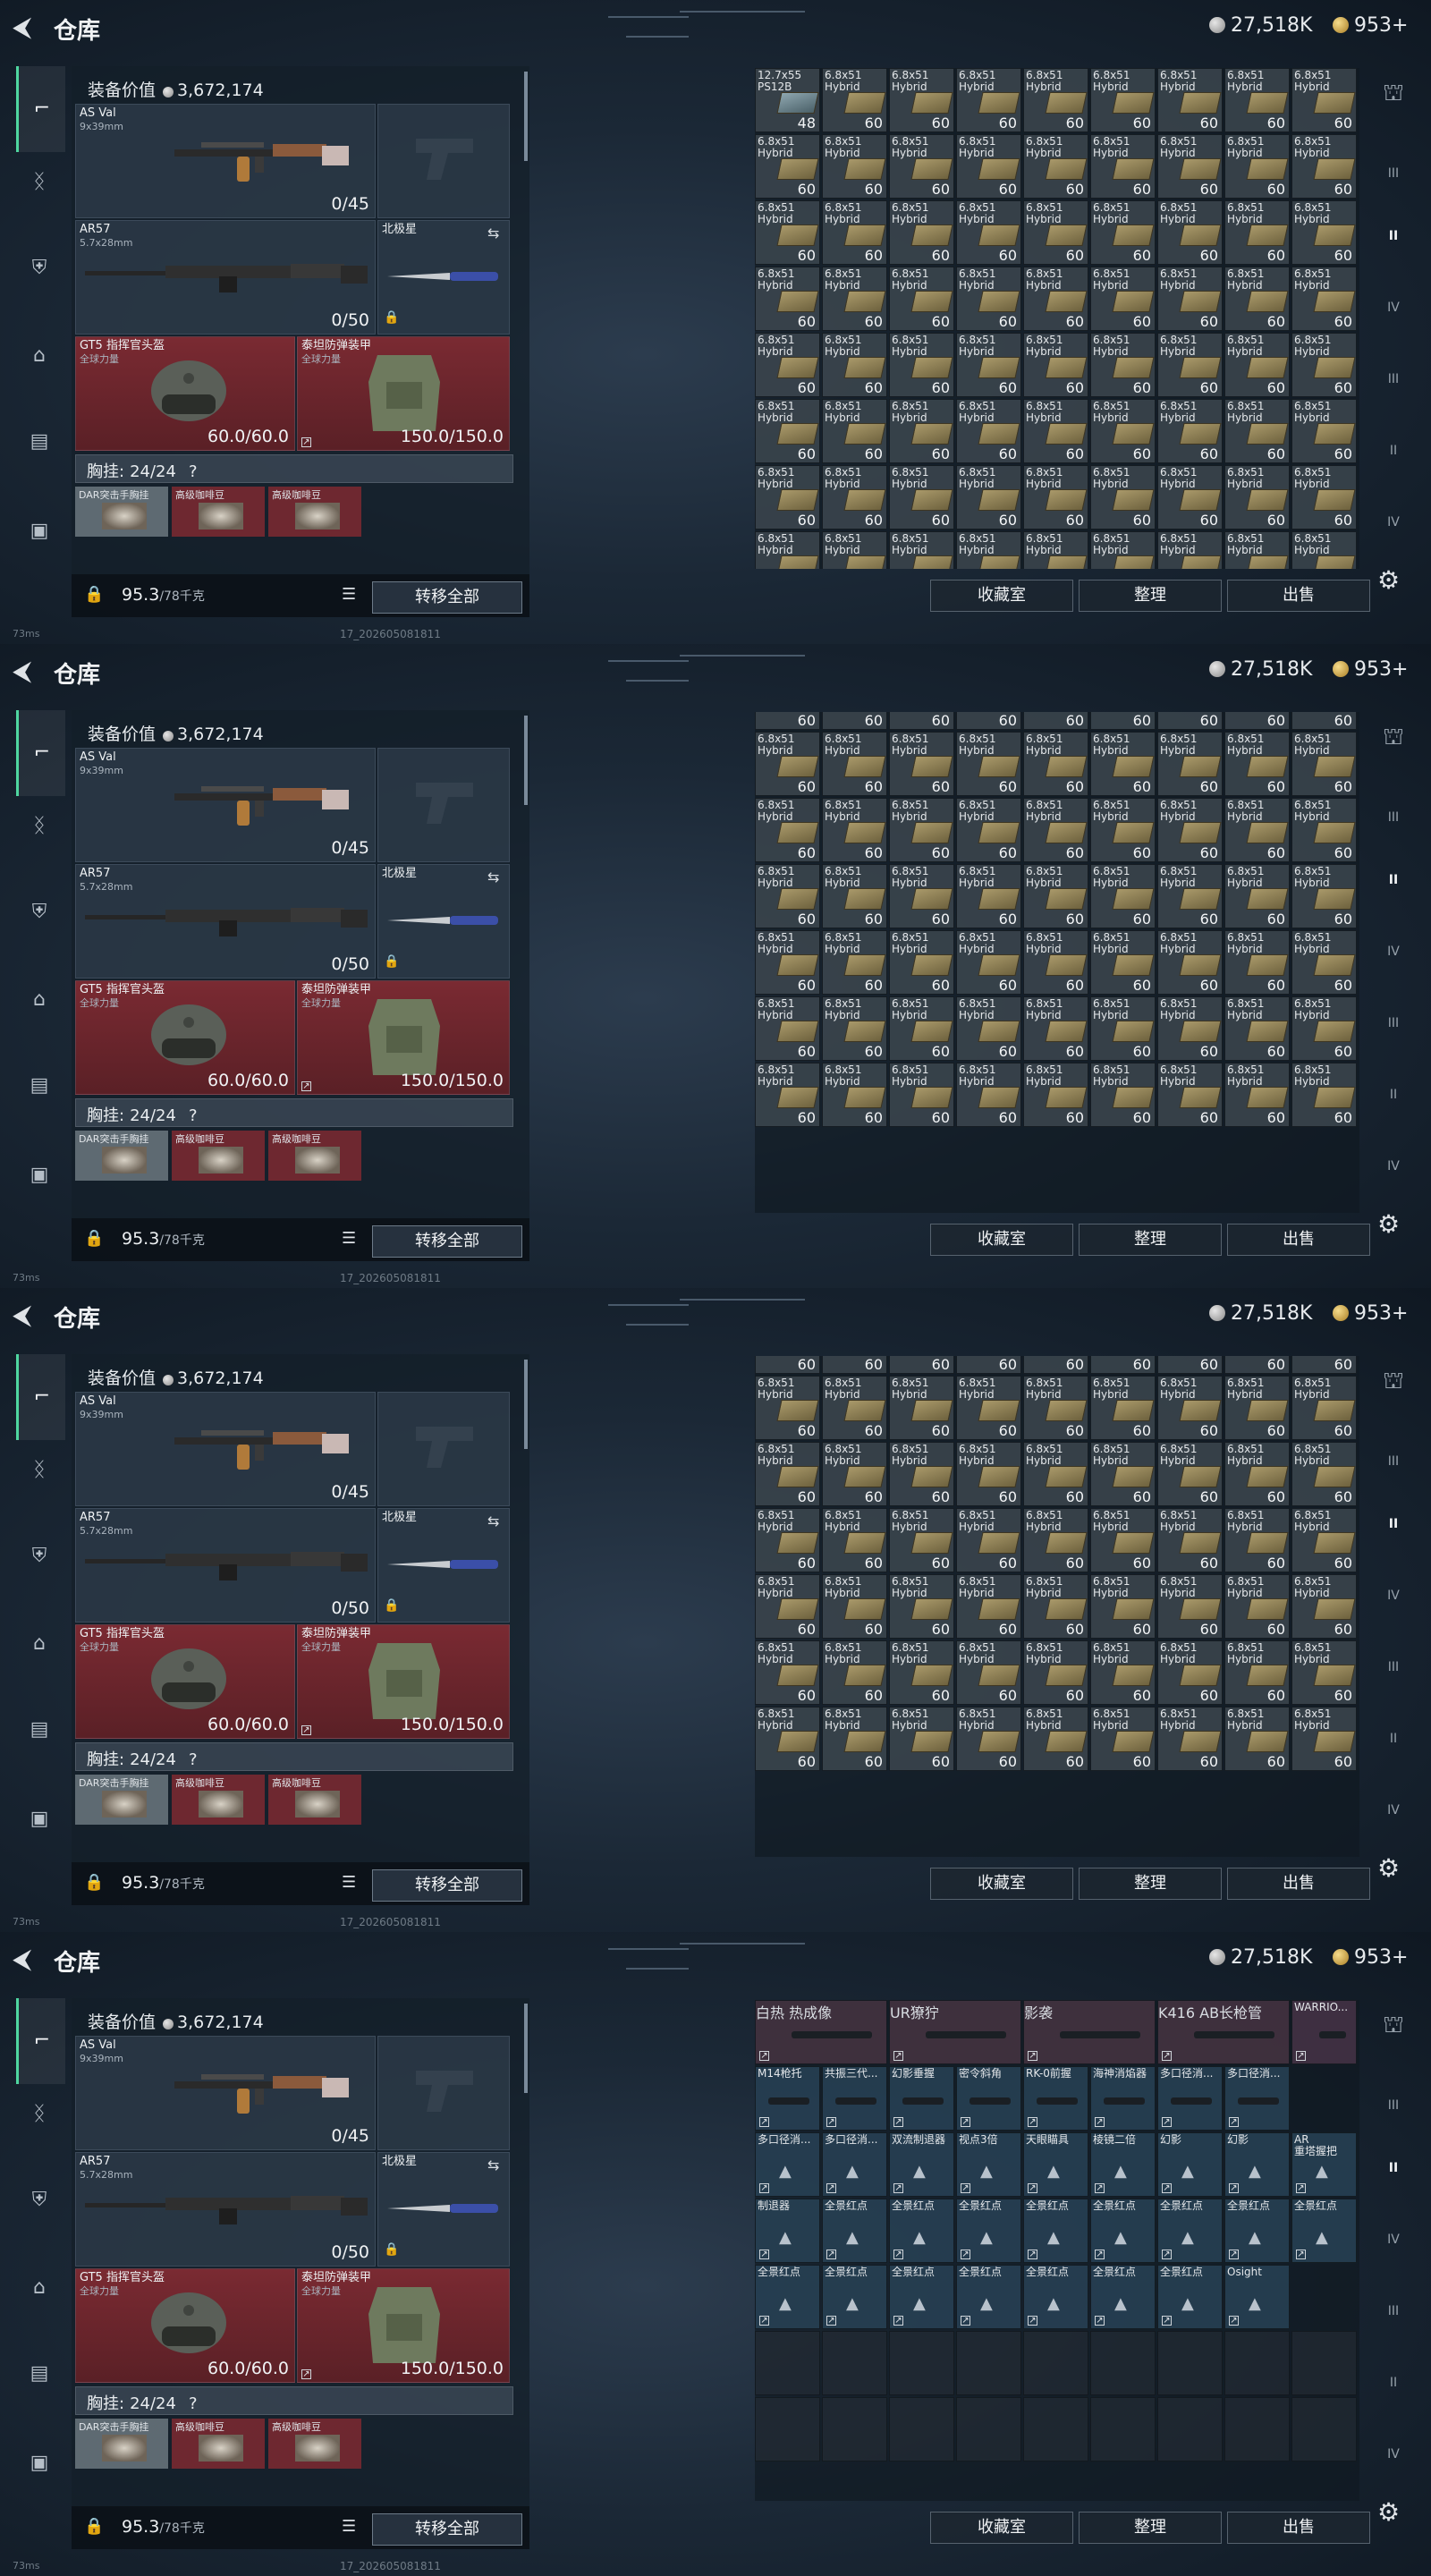 This screenshot has width=1431, height=2576. Describe the element at coordinates (1224, 2032) in the screenshot. I see `attachment-item: K416 AB长枪管 ↗` at that location.